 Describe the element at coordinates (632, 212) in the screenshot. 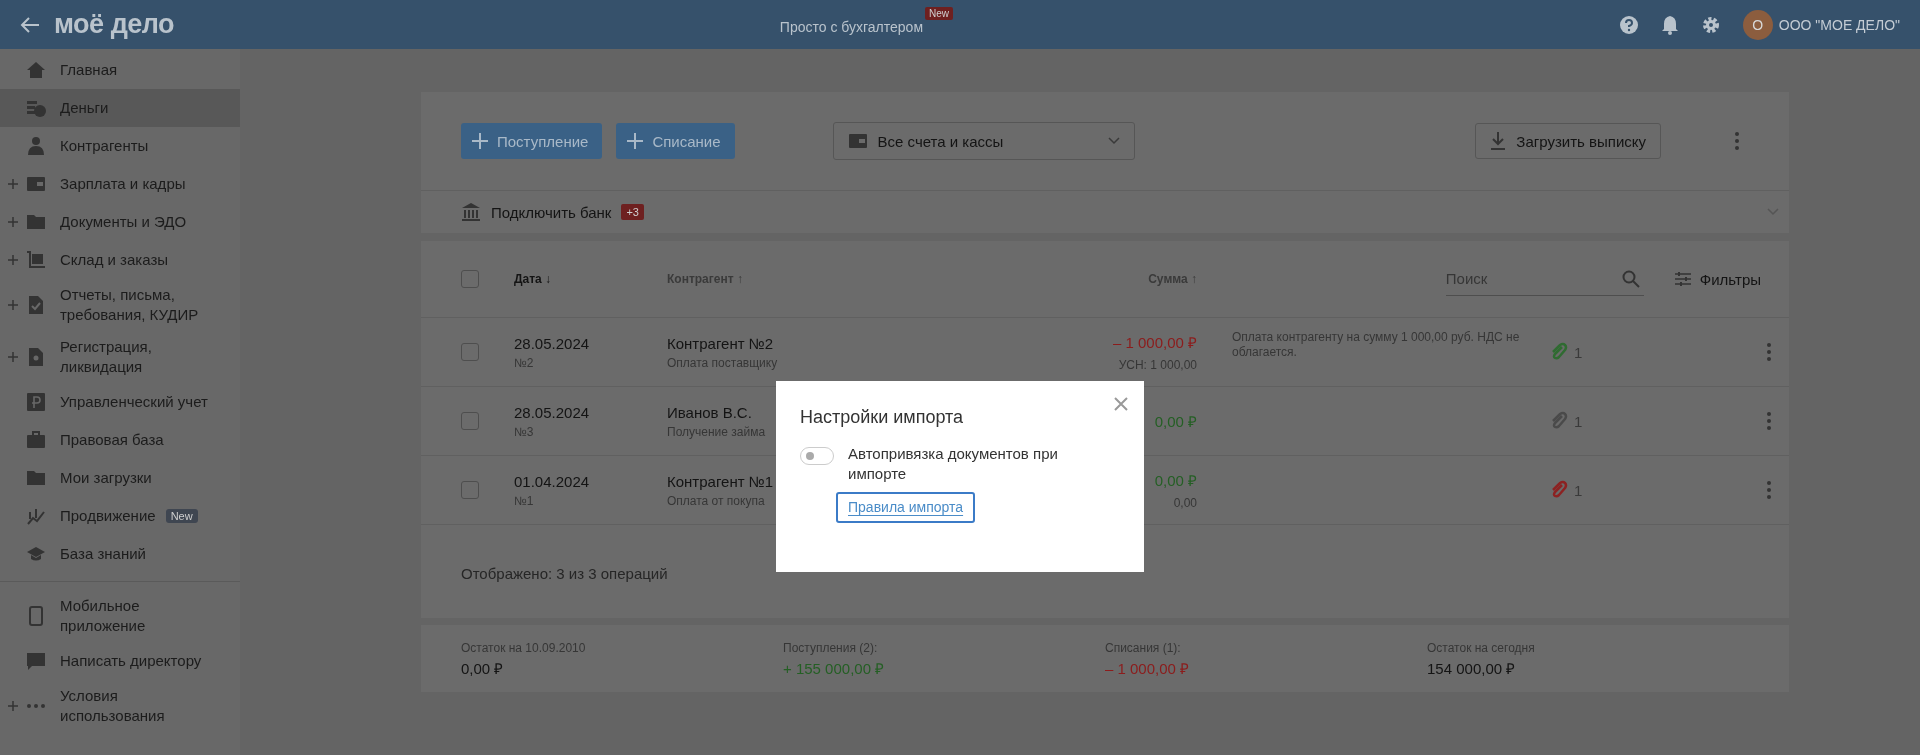

I see `count-badge: +3` at that location.